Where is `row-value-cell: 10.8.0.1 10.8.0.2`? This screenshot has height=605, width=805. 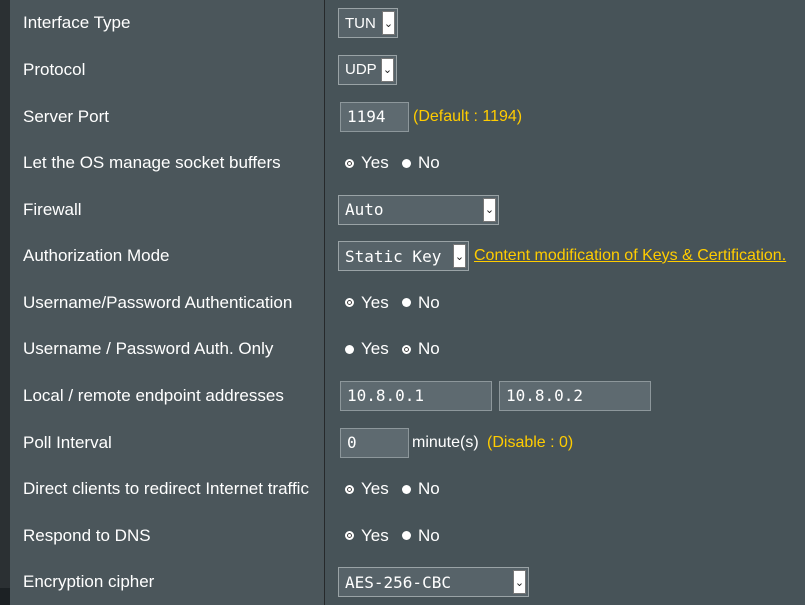
row-value-cell: 10.8.0.1 10.8.0.2 is located at coordinates (565, 395).